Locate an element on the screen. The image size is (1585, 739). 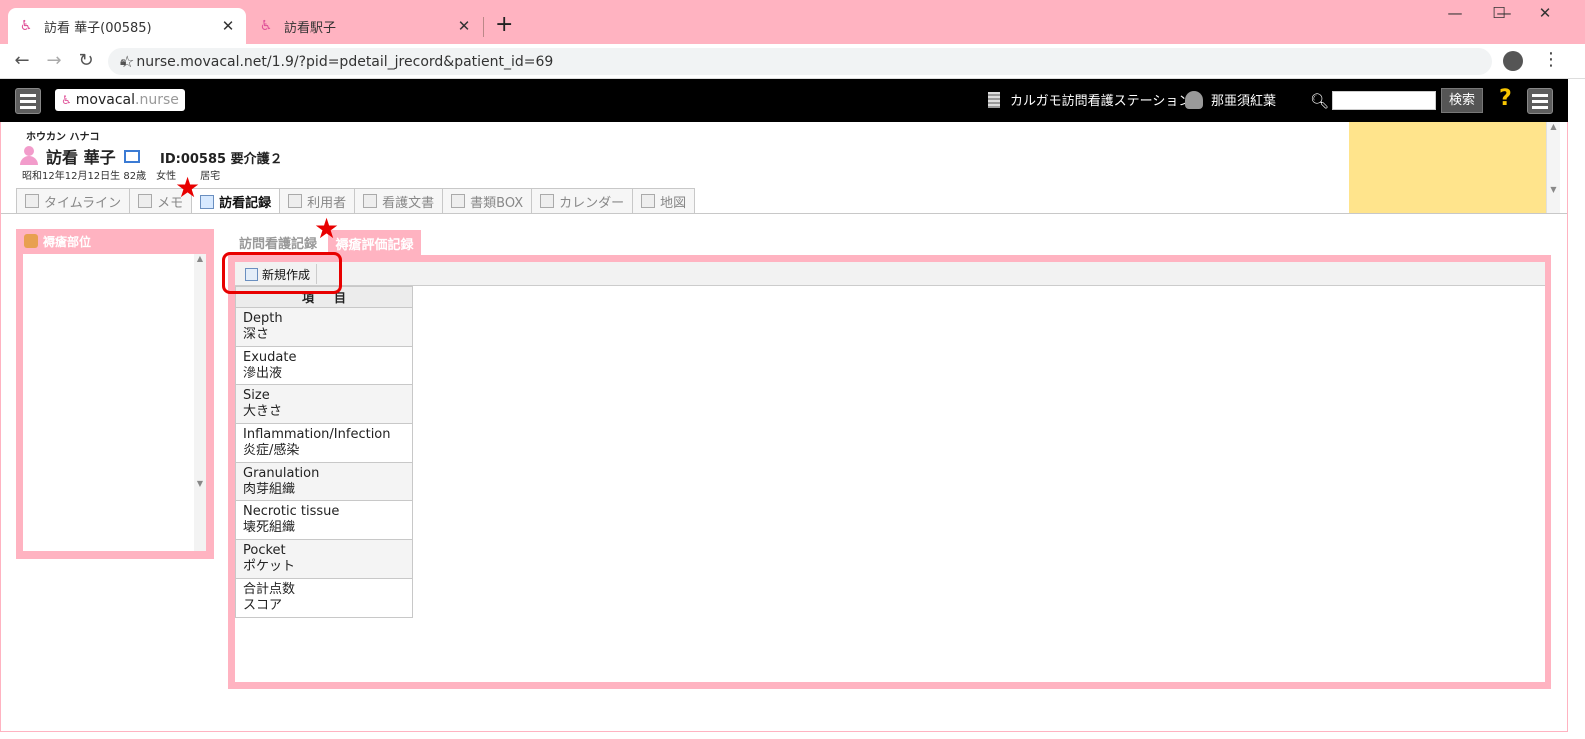
item-cell: Depth 深さ is located at coordinates (324, 327).